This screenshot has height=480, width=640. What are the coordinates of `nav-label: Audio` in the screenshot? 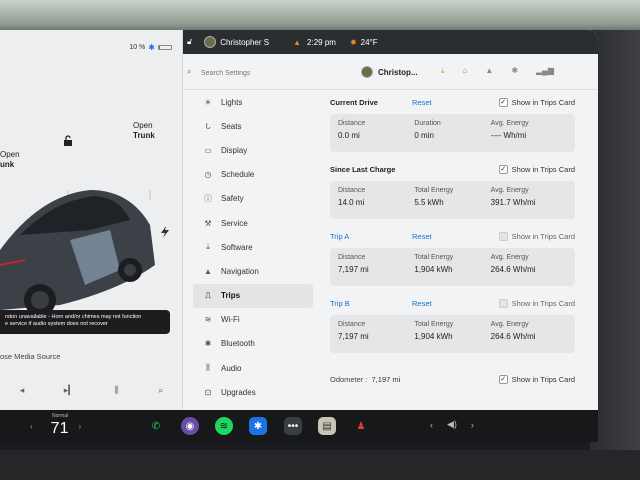 It's located at (231, 368).